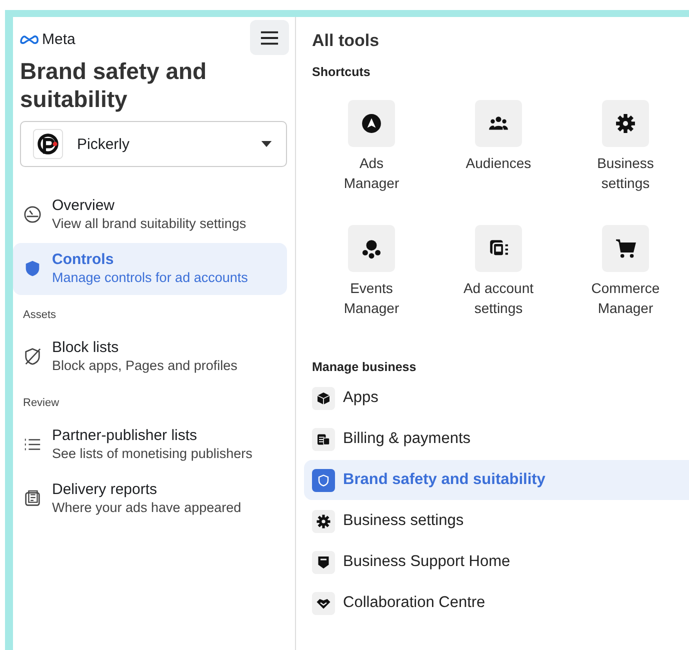 Image resolution: width=689 pixels, height=650 pixels. What do you see at coordinates (496, 603) in the screenshot?
I see `menu-item: Collaboration Centre` at bounding box center [496, 603].